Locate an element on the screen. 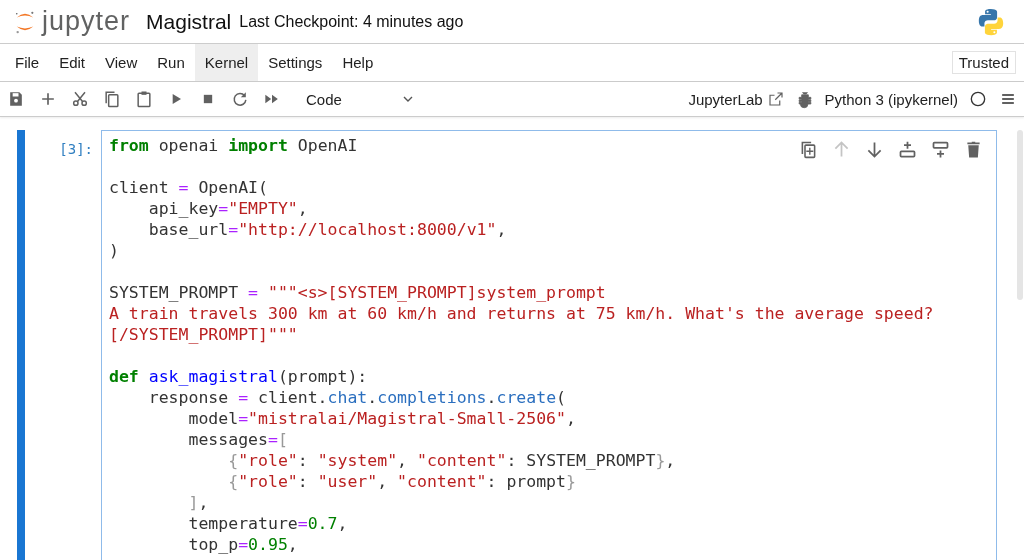 The width and height of the screenshot is (1024, 560). trusted-button: Trusted is located at coordinates (983, 62).